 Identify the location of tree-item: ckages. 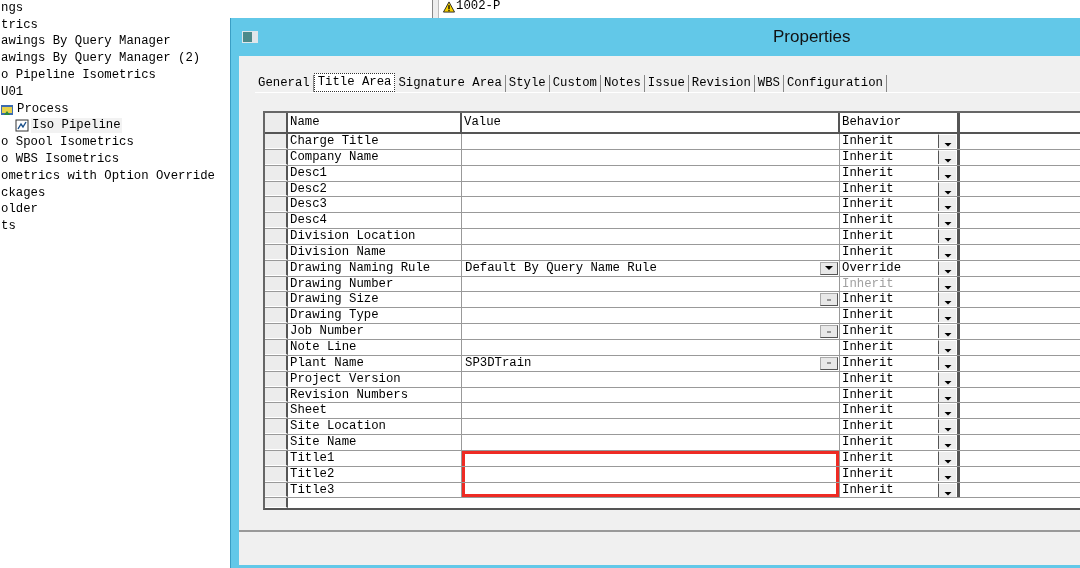
(23, 193).